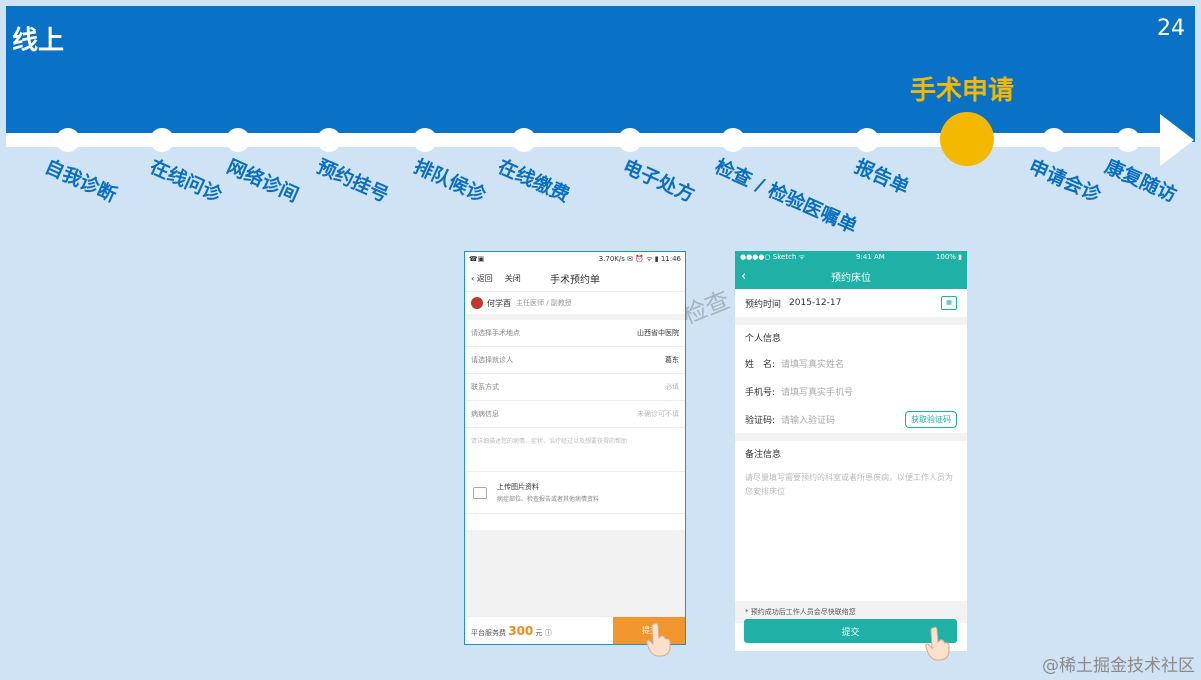  Describe the element at coordinates (1064, 181) in the screenshot. I see `timeline-step: 申请会诊` at that location.